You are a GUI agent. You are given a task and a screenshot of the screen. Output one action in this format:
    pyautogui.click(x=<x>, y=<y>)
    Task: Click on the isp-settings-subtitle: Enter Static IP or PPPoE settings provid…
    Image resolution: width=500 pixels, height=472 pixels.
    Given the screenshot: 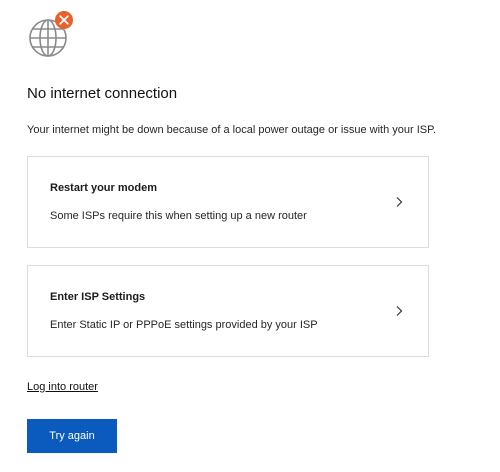 What is the action you would take?
    pyautogui.click(x=184, y=325)
    